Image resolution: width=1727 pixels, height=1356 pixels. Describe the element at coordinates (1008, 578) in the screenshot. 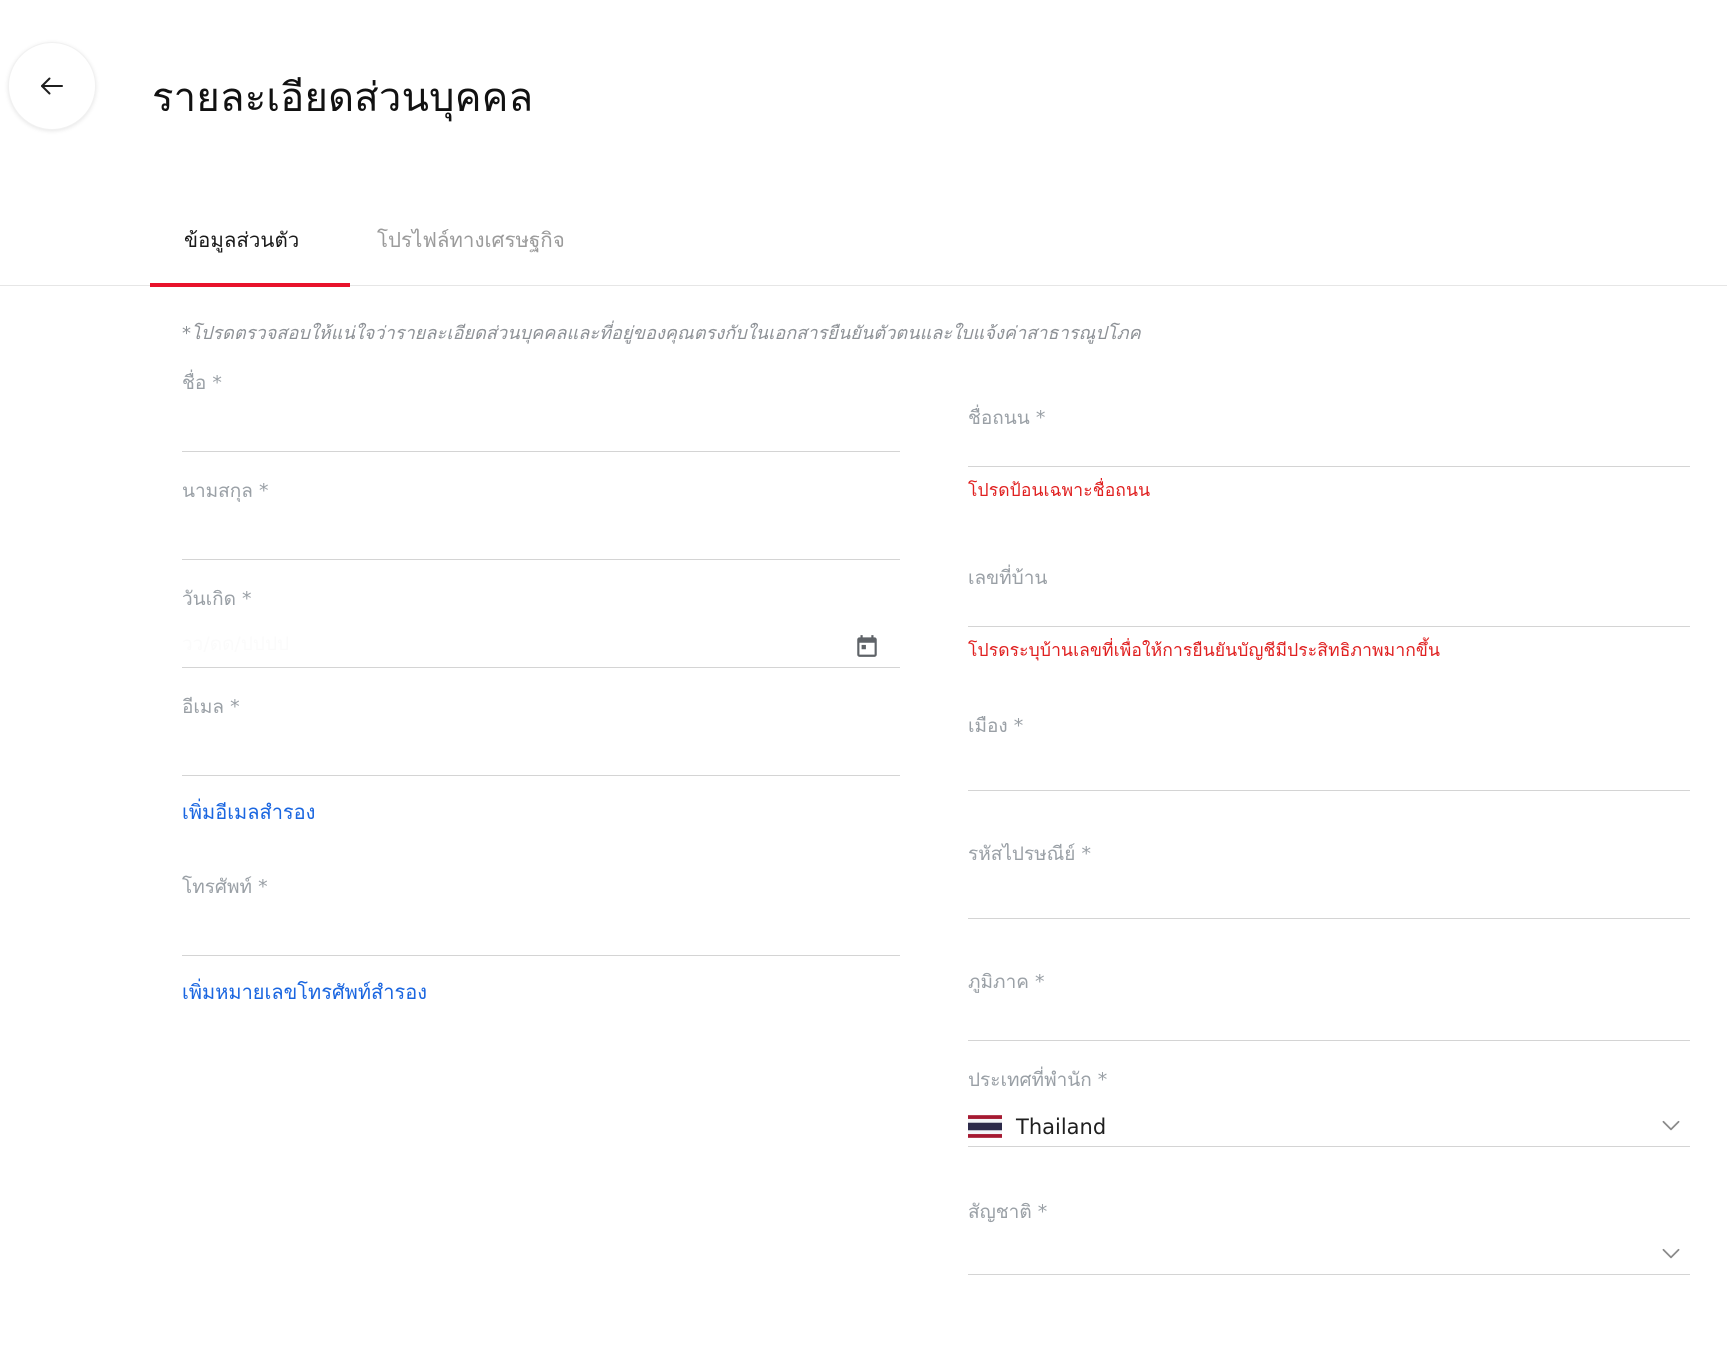

I see `house-number-label: เลขที่บ้าน` at that location.